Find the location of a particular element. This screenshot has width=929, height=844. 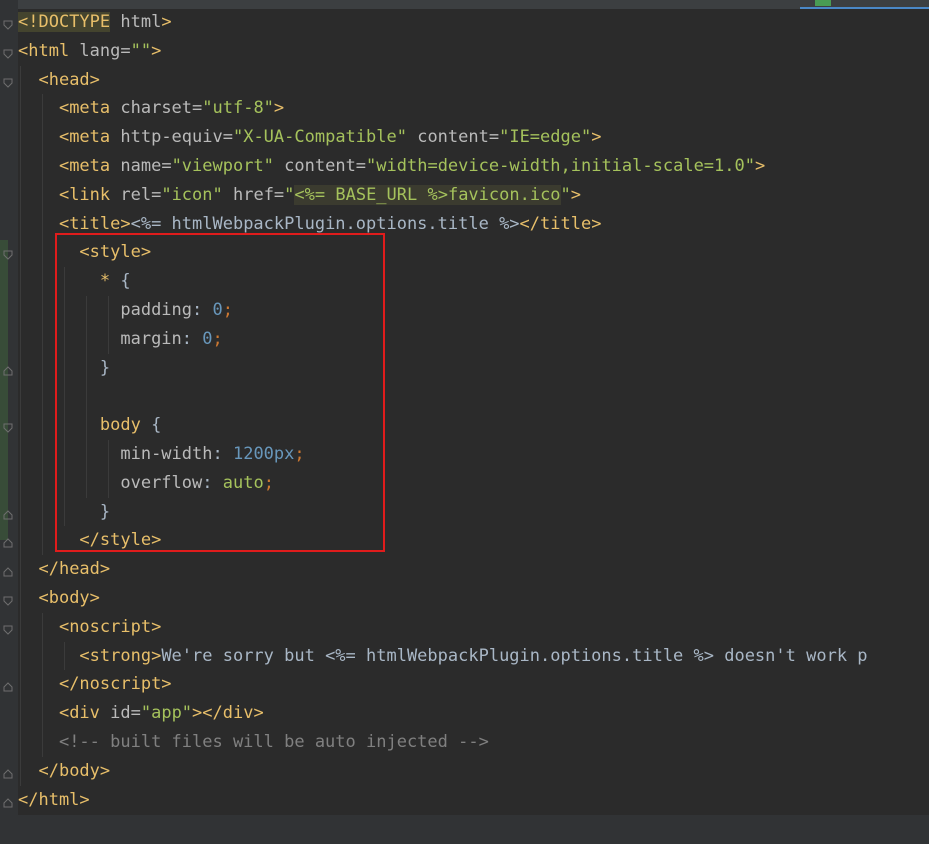

code-token: "IE=edge" is located at coordinates (545, 137).